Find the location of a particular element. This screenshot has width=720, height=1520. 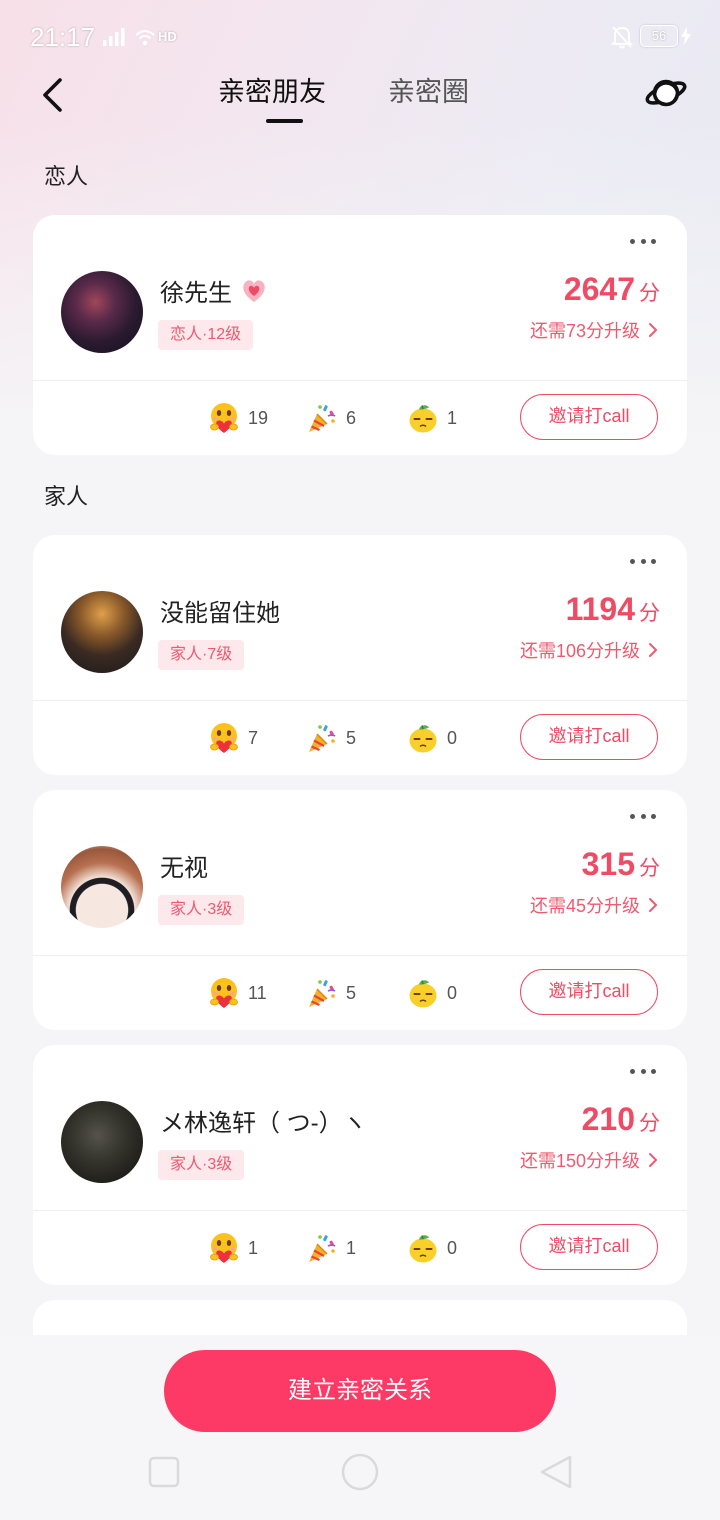

friend-name: メ林逸轩（ つ-）ヽ is located at coordinates (263, 1123).